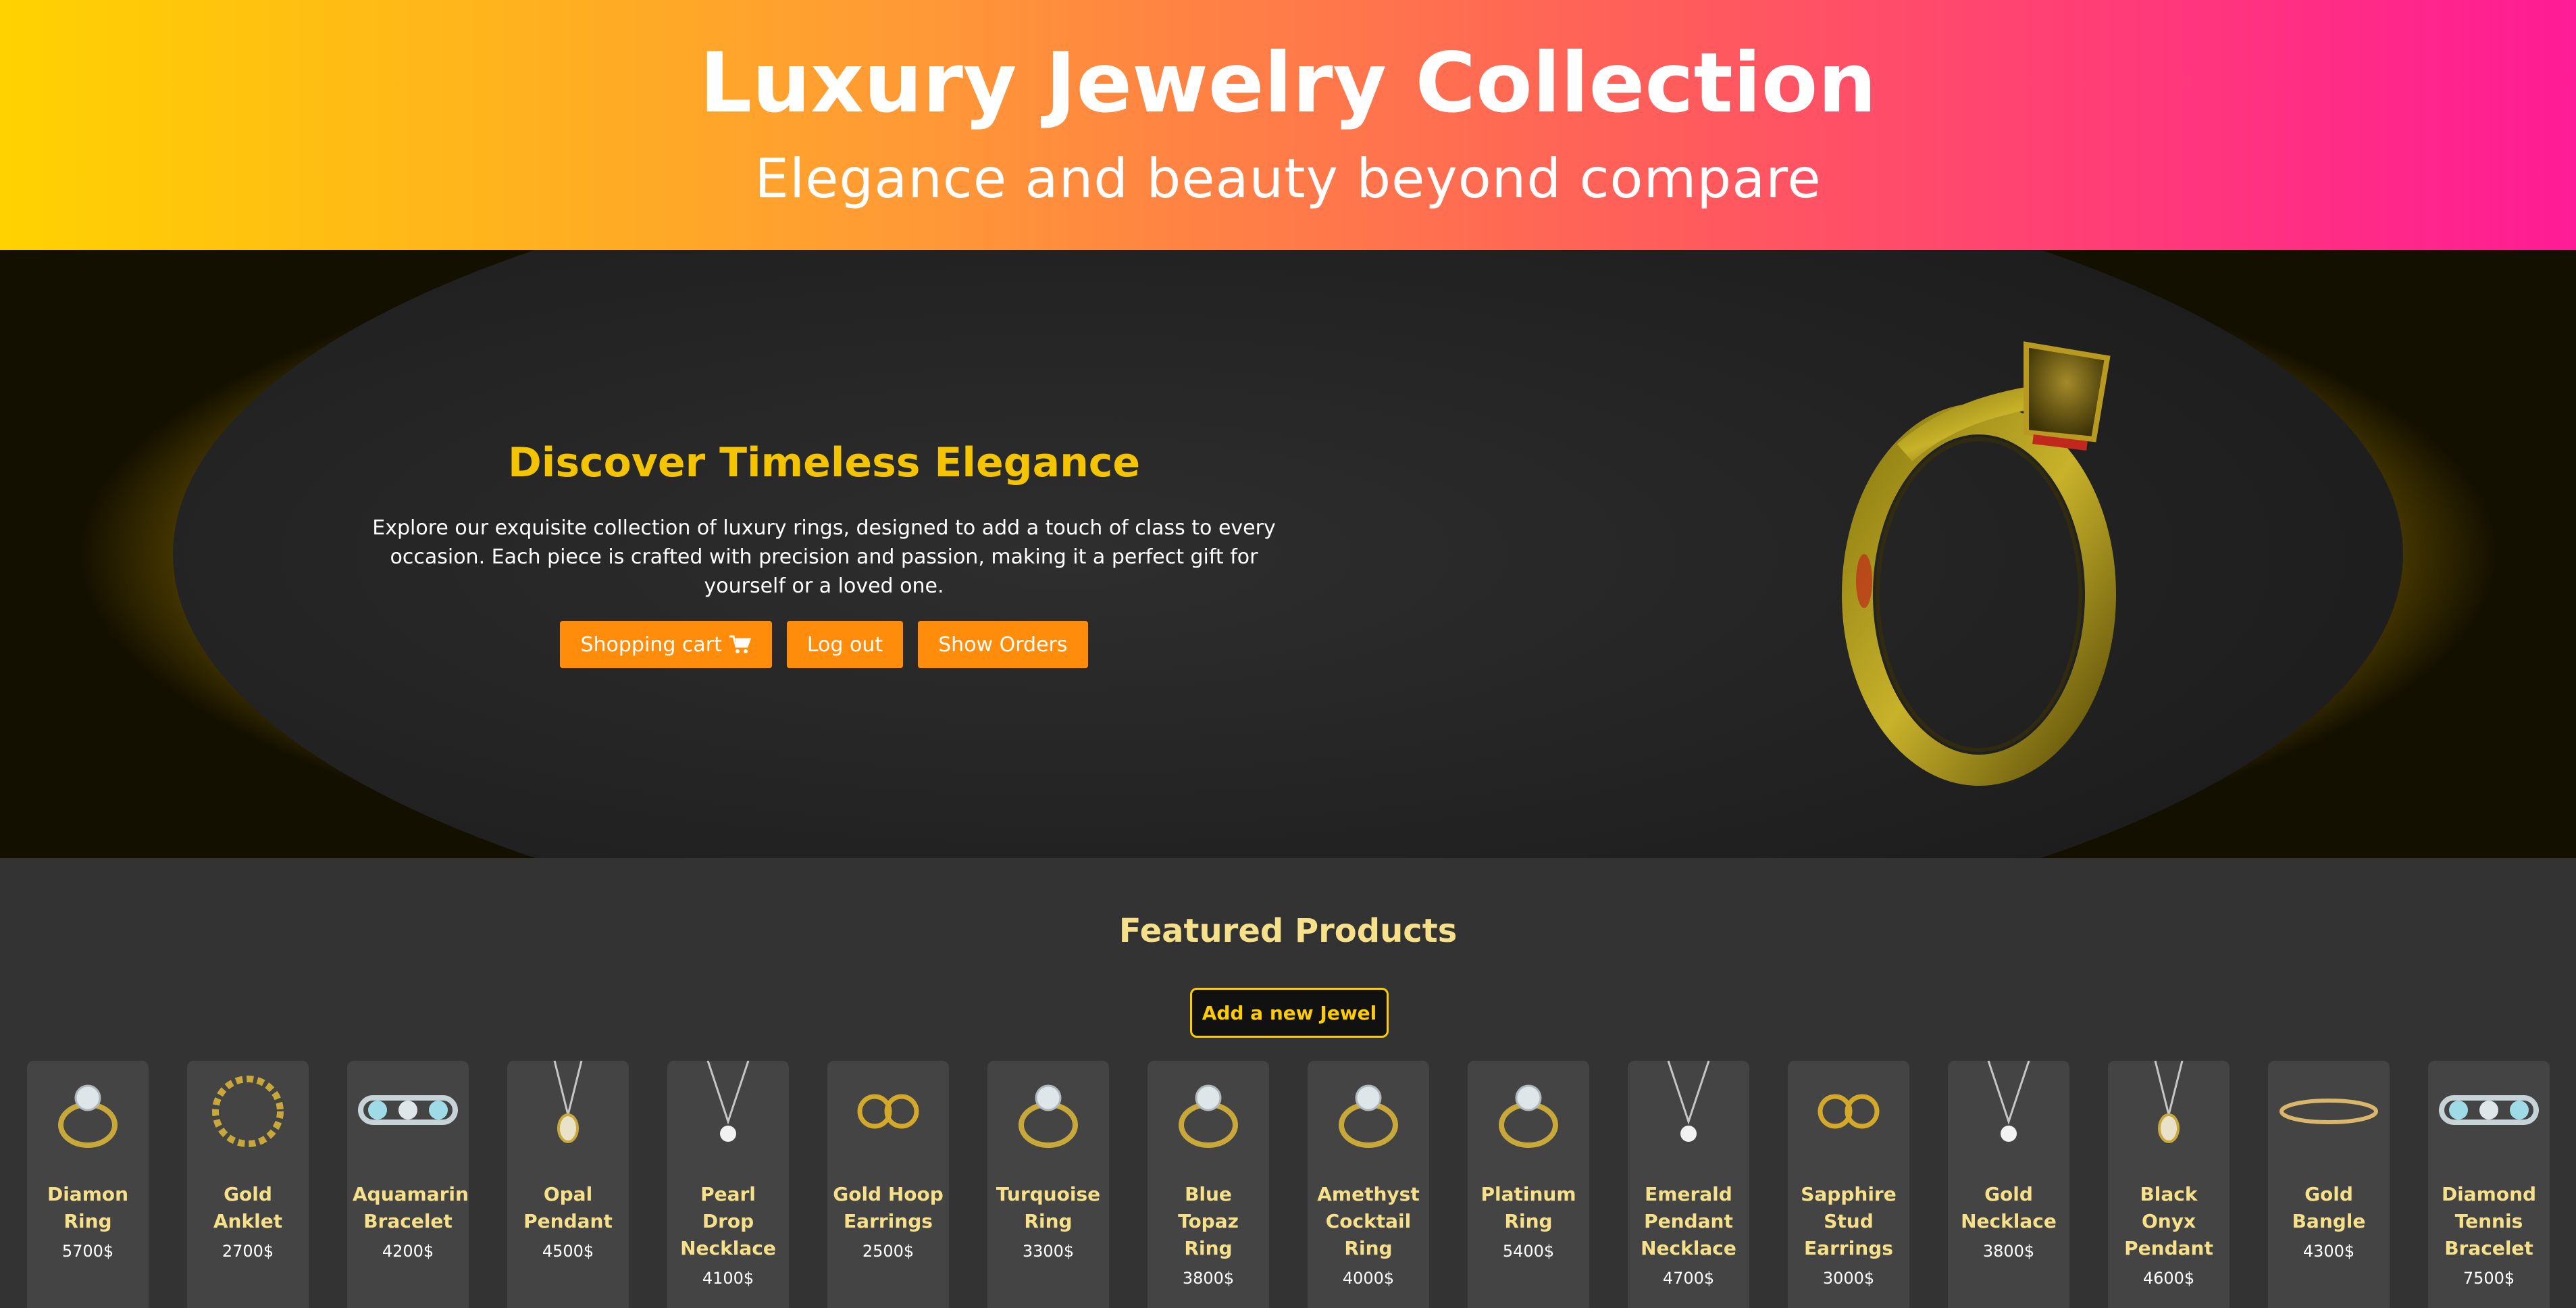  Describe the element at coordinates (568, 1223) in the screenshot. I see `product-name: Opal Pendant 4500$` at that location.